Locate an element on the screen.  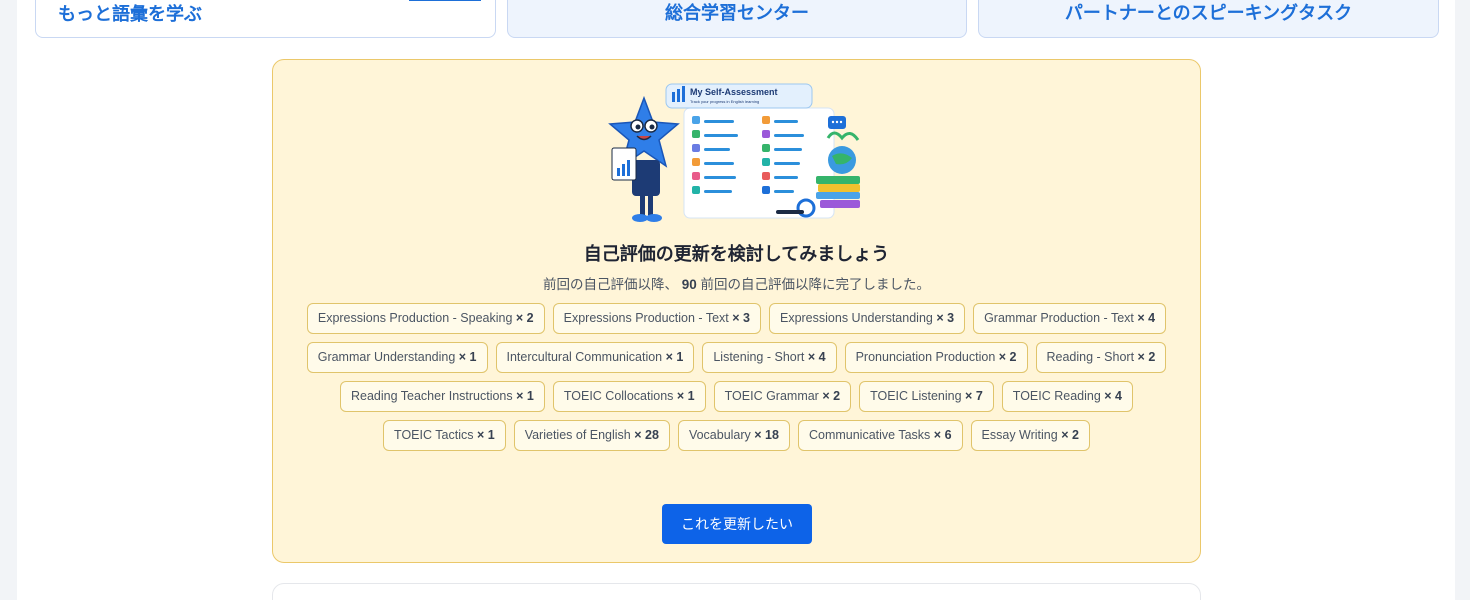
skill-chip-label: Grammar Production - Text is located at coordinates (1059, 318).